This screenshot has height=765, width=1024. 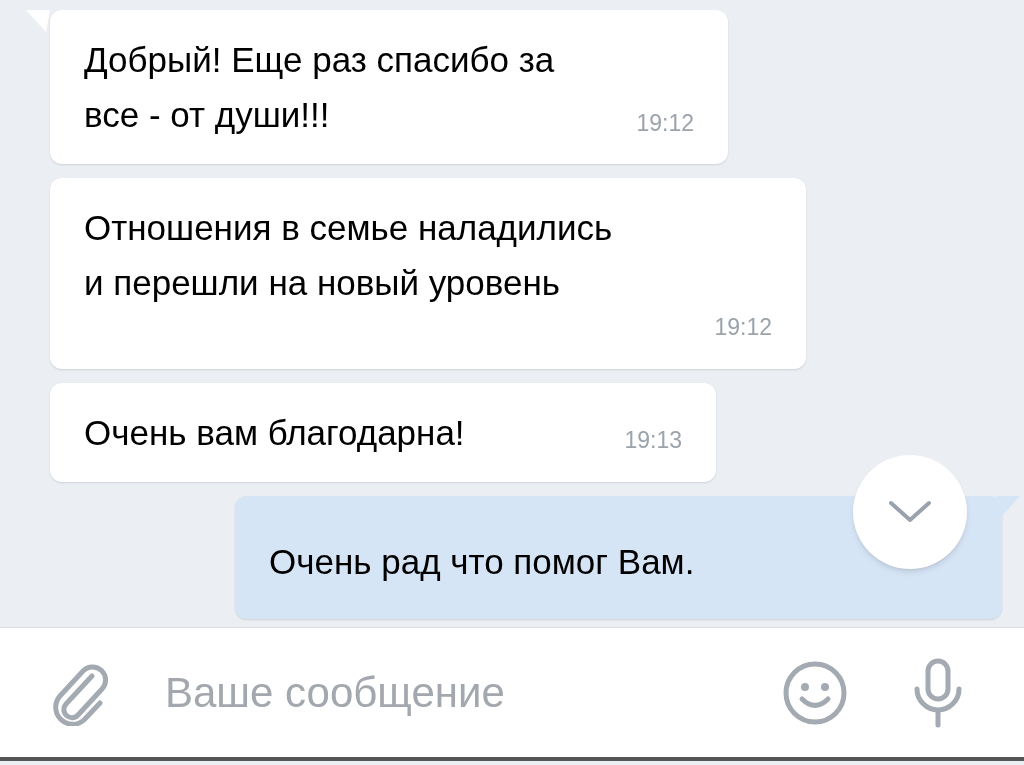 What do you see at coordinates (815, 692) in the screenshot?
I see `smiley-icon` at bounding box center [815, 692].